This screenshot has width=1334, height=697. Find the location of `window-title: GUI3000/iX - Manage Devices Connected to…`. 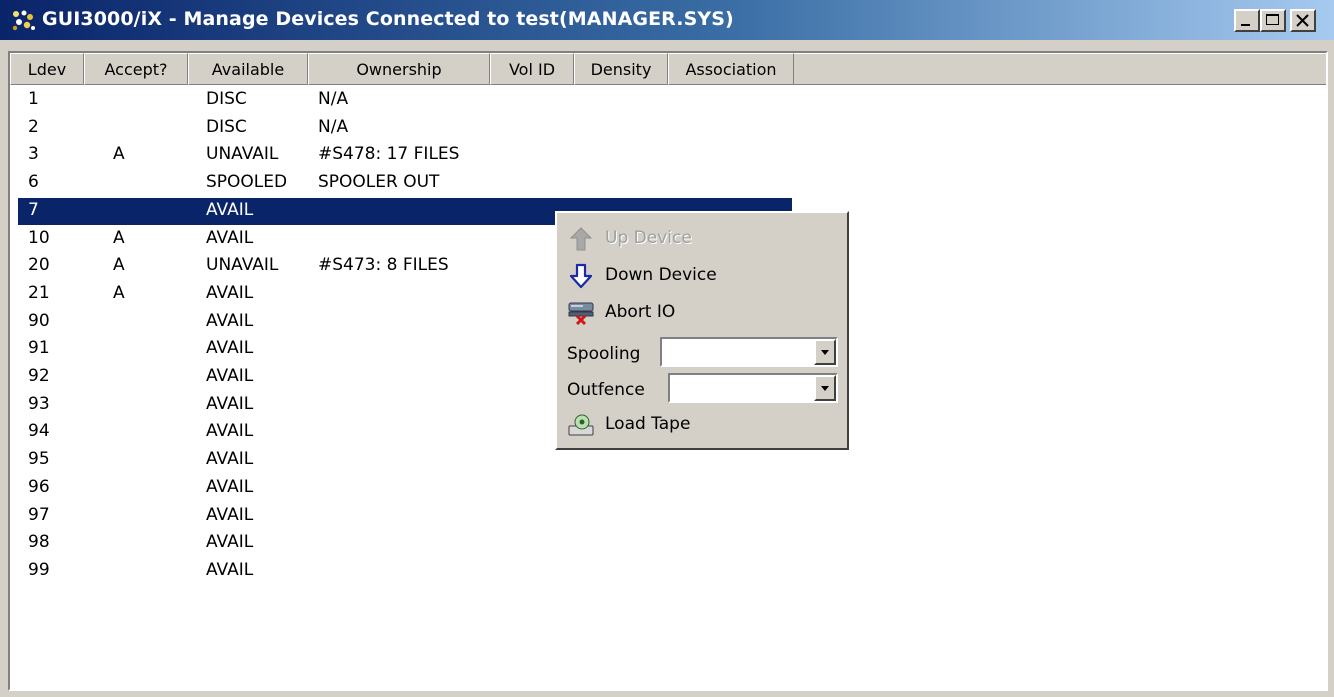

window-title: GUI3000/iX - Manage Devices Connected to… is located at coordinates (388, 19).